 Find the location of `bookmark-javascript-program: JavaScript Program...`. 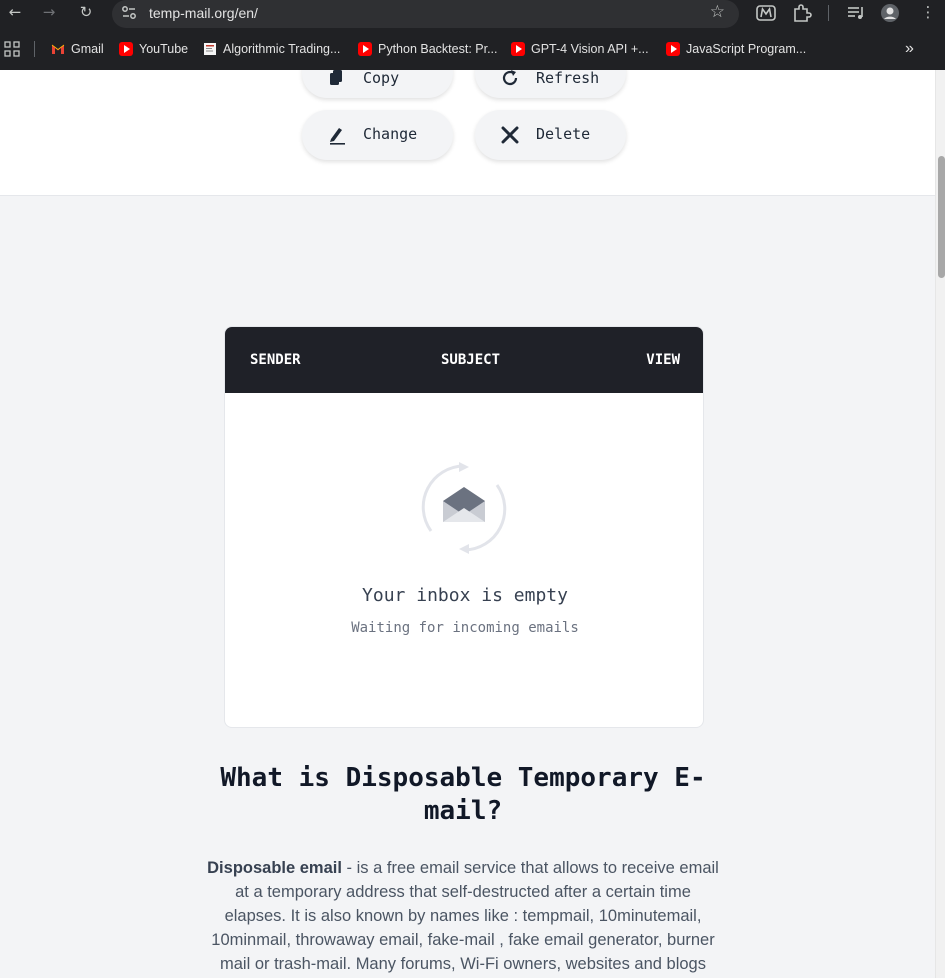

bookmark-javascript-program: JavaScript Program... is located at coordinates (736, 49).